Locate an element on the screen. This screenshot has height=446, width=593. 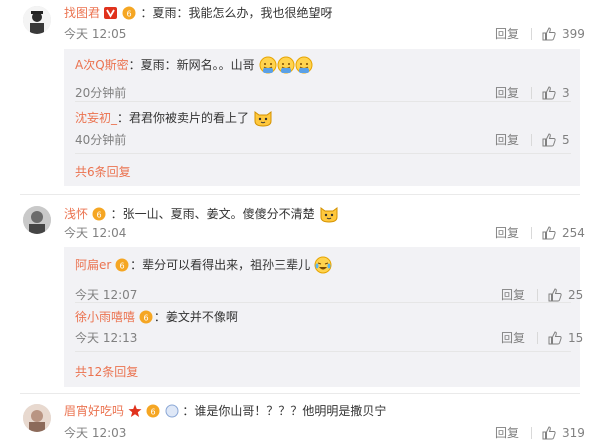
reply-time: 20分钟前 is located at coordinates (101, 93).